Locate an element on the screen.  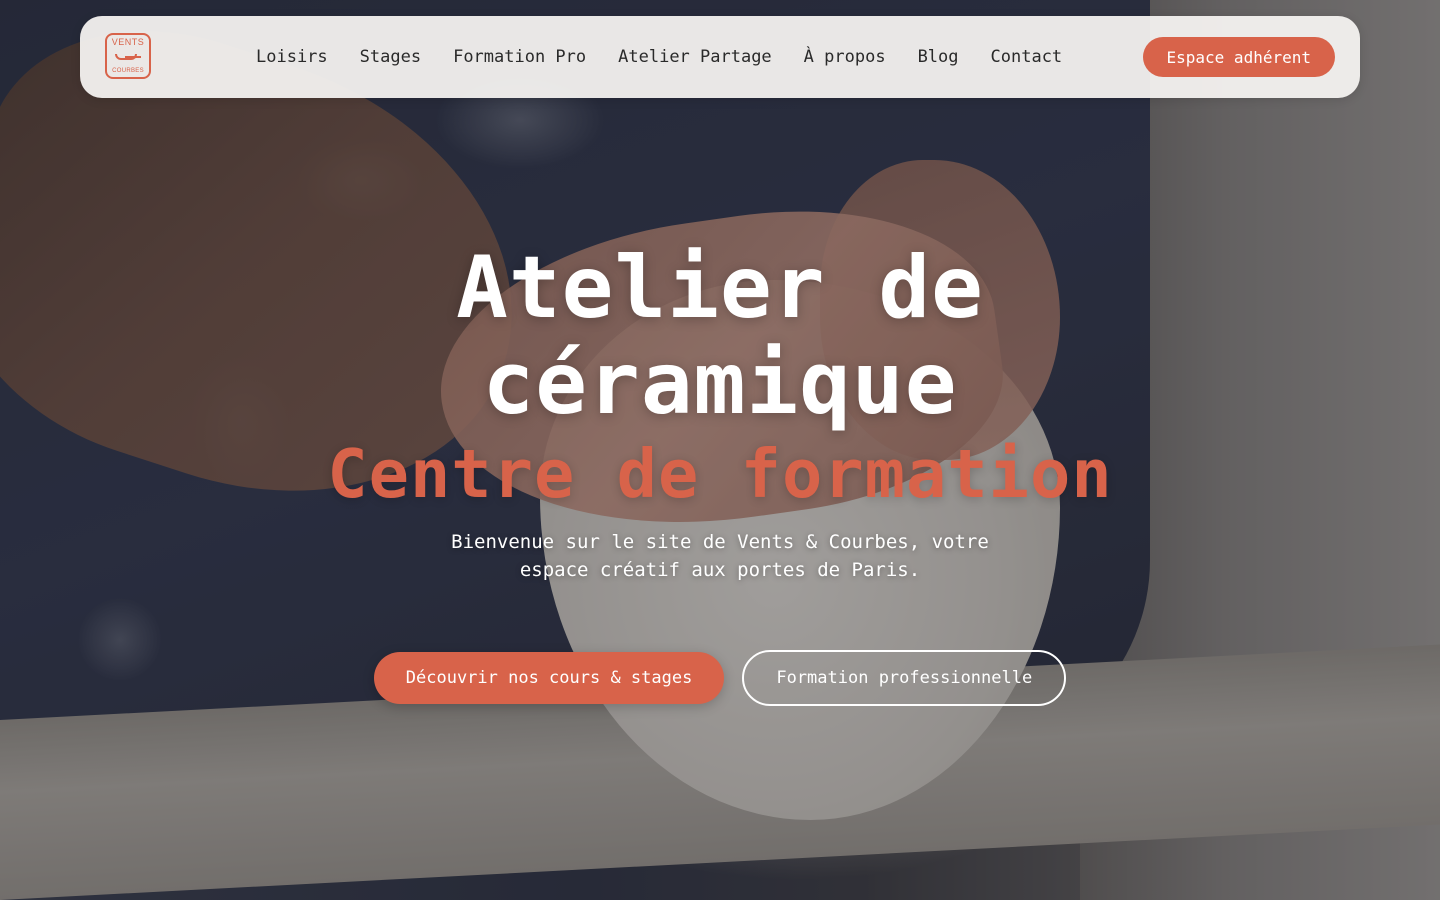
hero-title-line2: céramique is located at coordinates (720, 384).